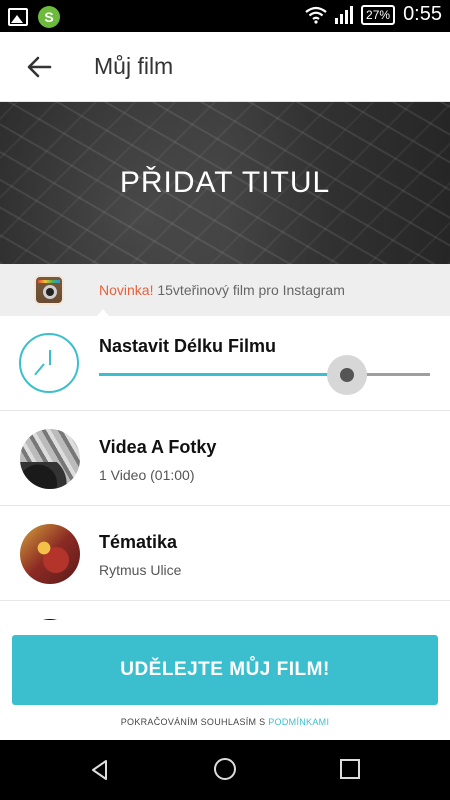 The image size is (450, 800). I want to click on film-length-slider, so click(264, 375).